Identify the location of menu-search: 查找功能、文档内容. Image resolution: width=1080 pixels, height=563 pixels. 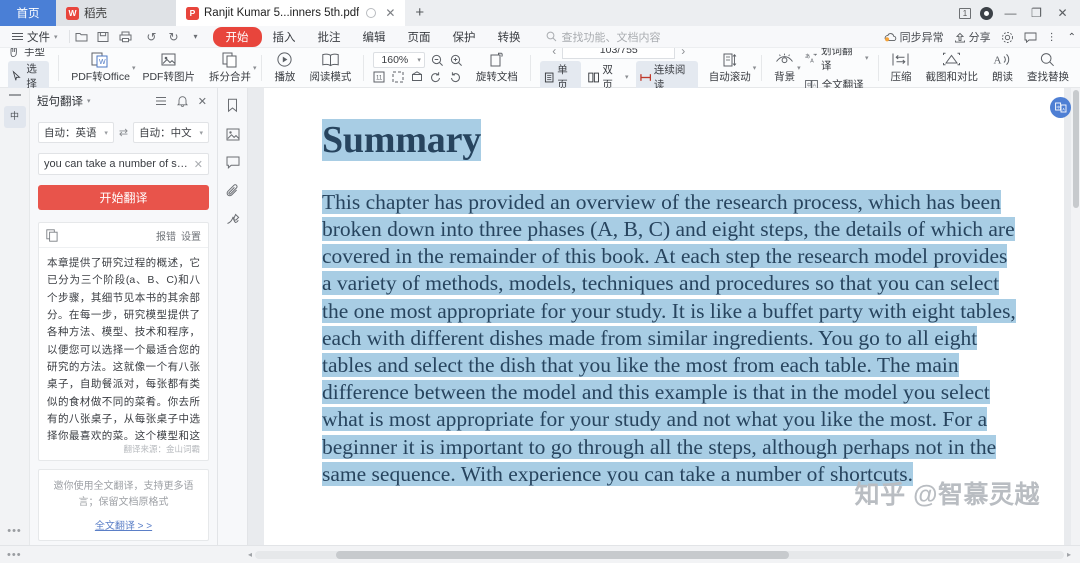
(603, 37).